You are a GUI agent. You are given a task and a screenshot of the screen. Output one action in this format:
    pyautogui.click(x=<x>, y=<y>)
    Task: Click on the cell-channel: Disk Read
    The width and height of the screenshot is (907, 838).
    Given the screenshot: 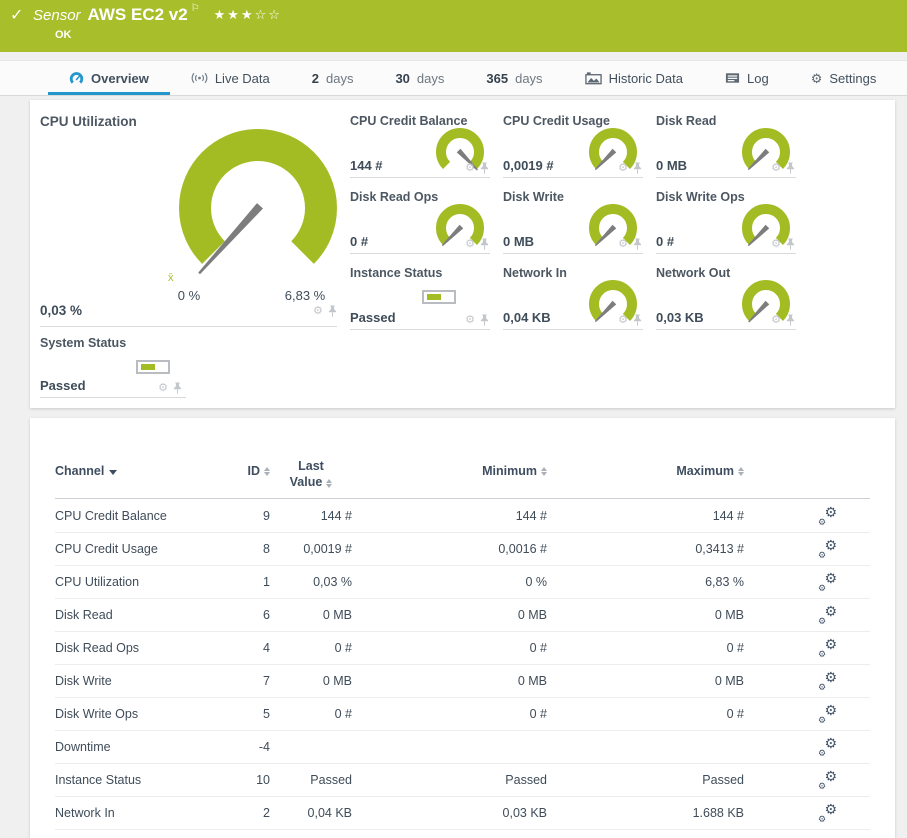 What is the action you would take?
    pyautogui.click(x=84, y=615)
    